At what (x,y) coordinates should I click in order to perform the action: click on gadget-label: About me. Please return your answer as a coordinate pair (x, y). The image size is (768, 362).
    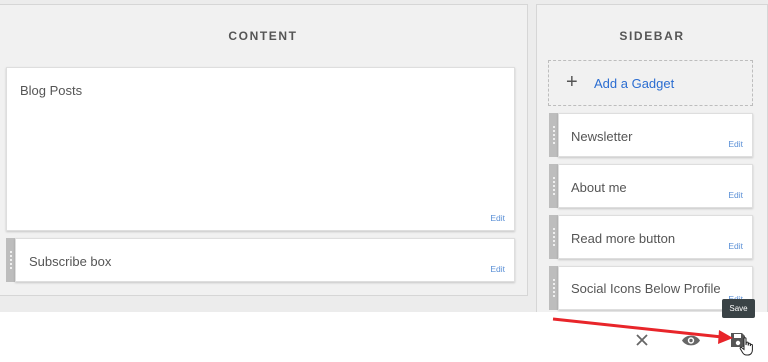
    Looking at the image, I should click on (599, 187).